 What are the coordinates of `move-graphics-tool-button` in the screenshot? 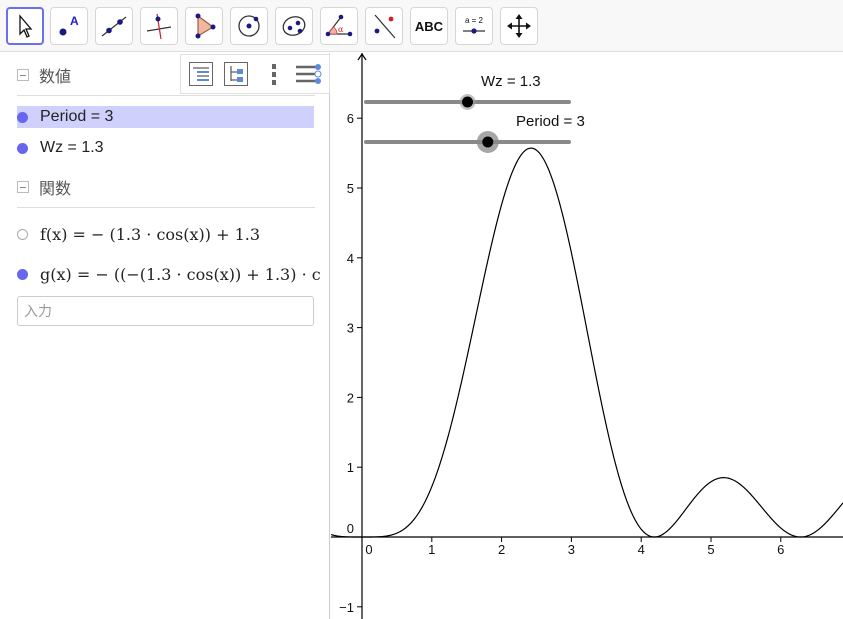 It's located at (519, 26).